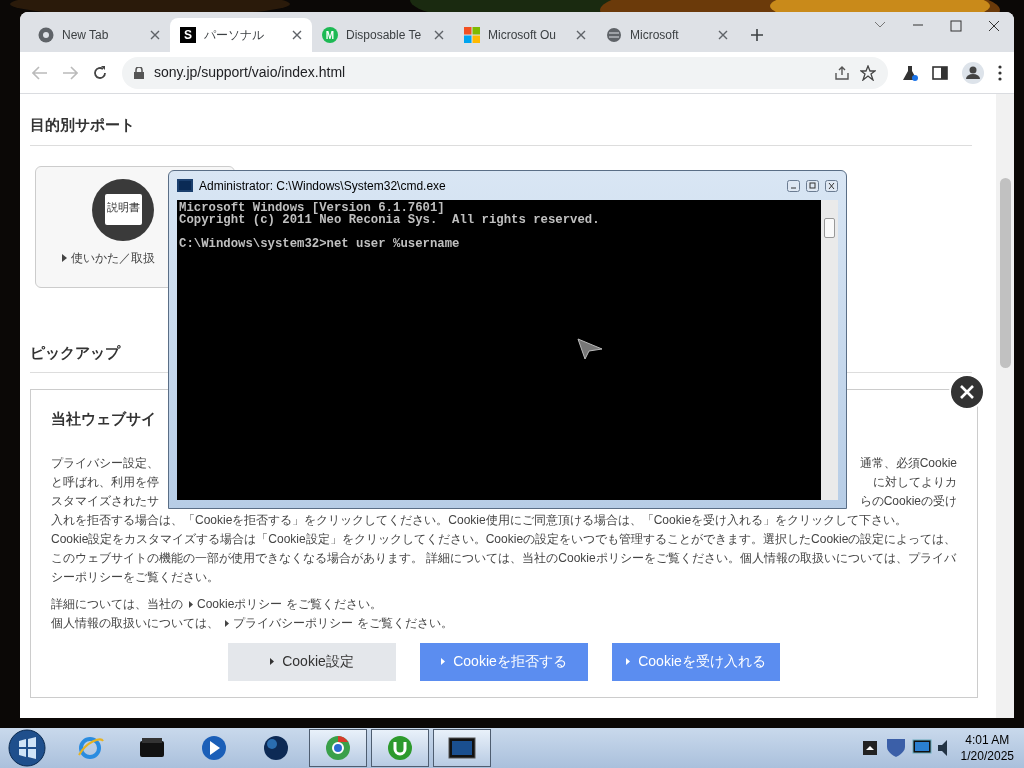 This screenshot has width=1024, height=768. I want to click on profile-icon, so click(973, 72).